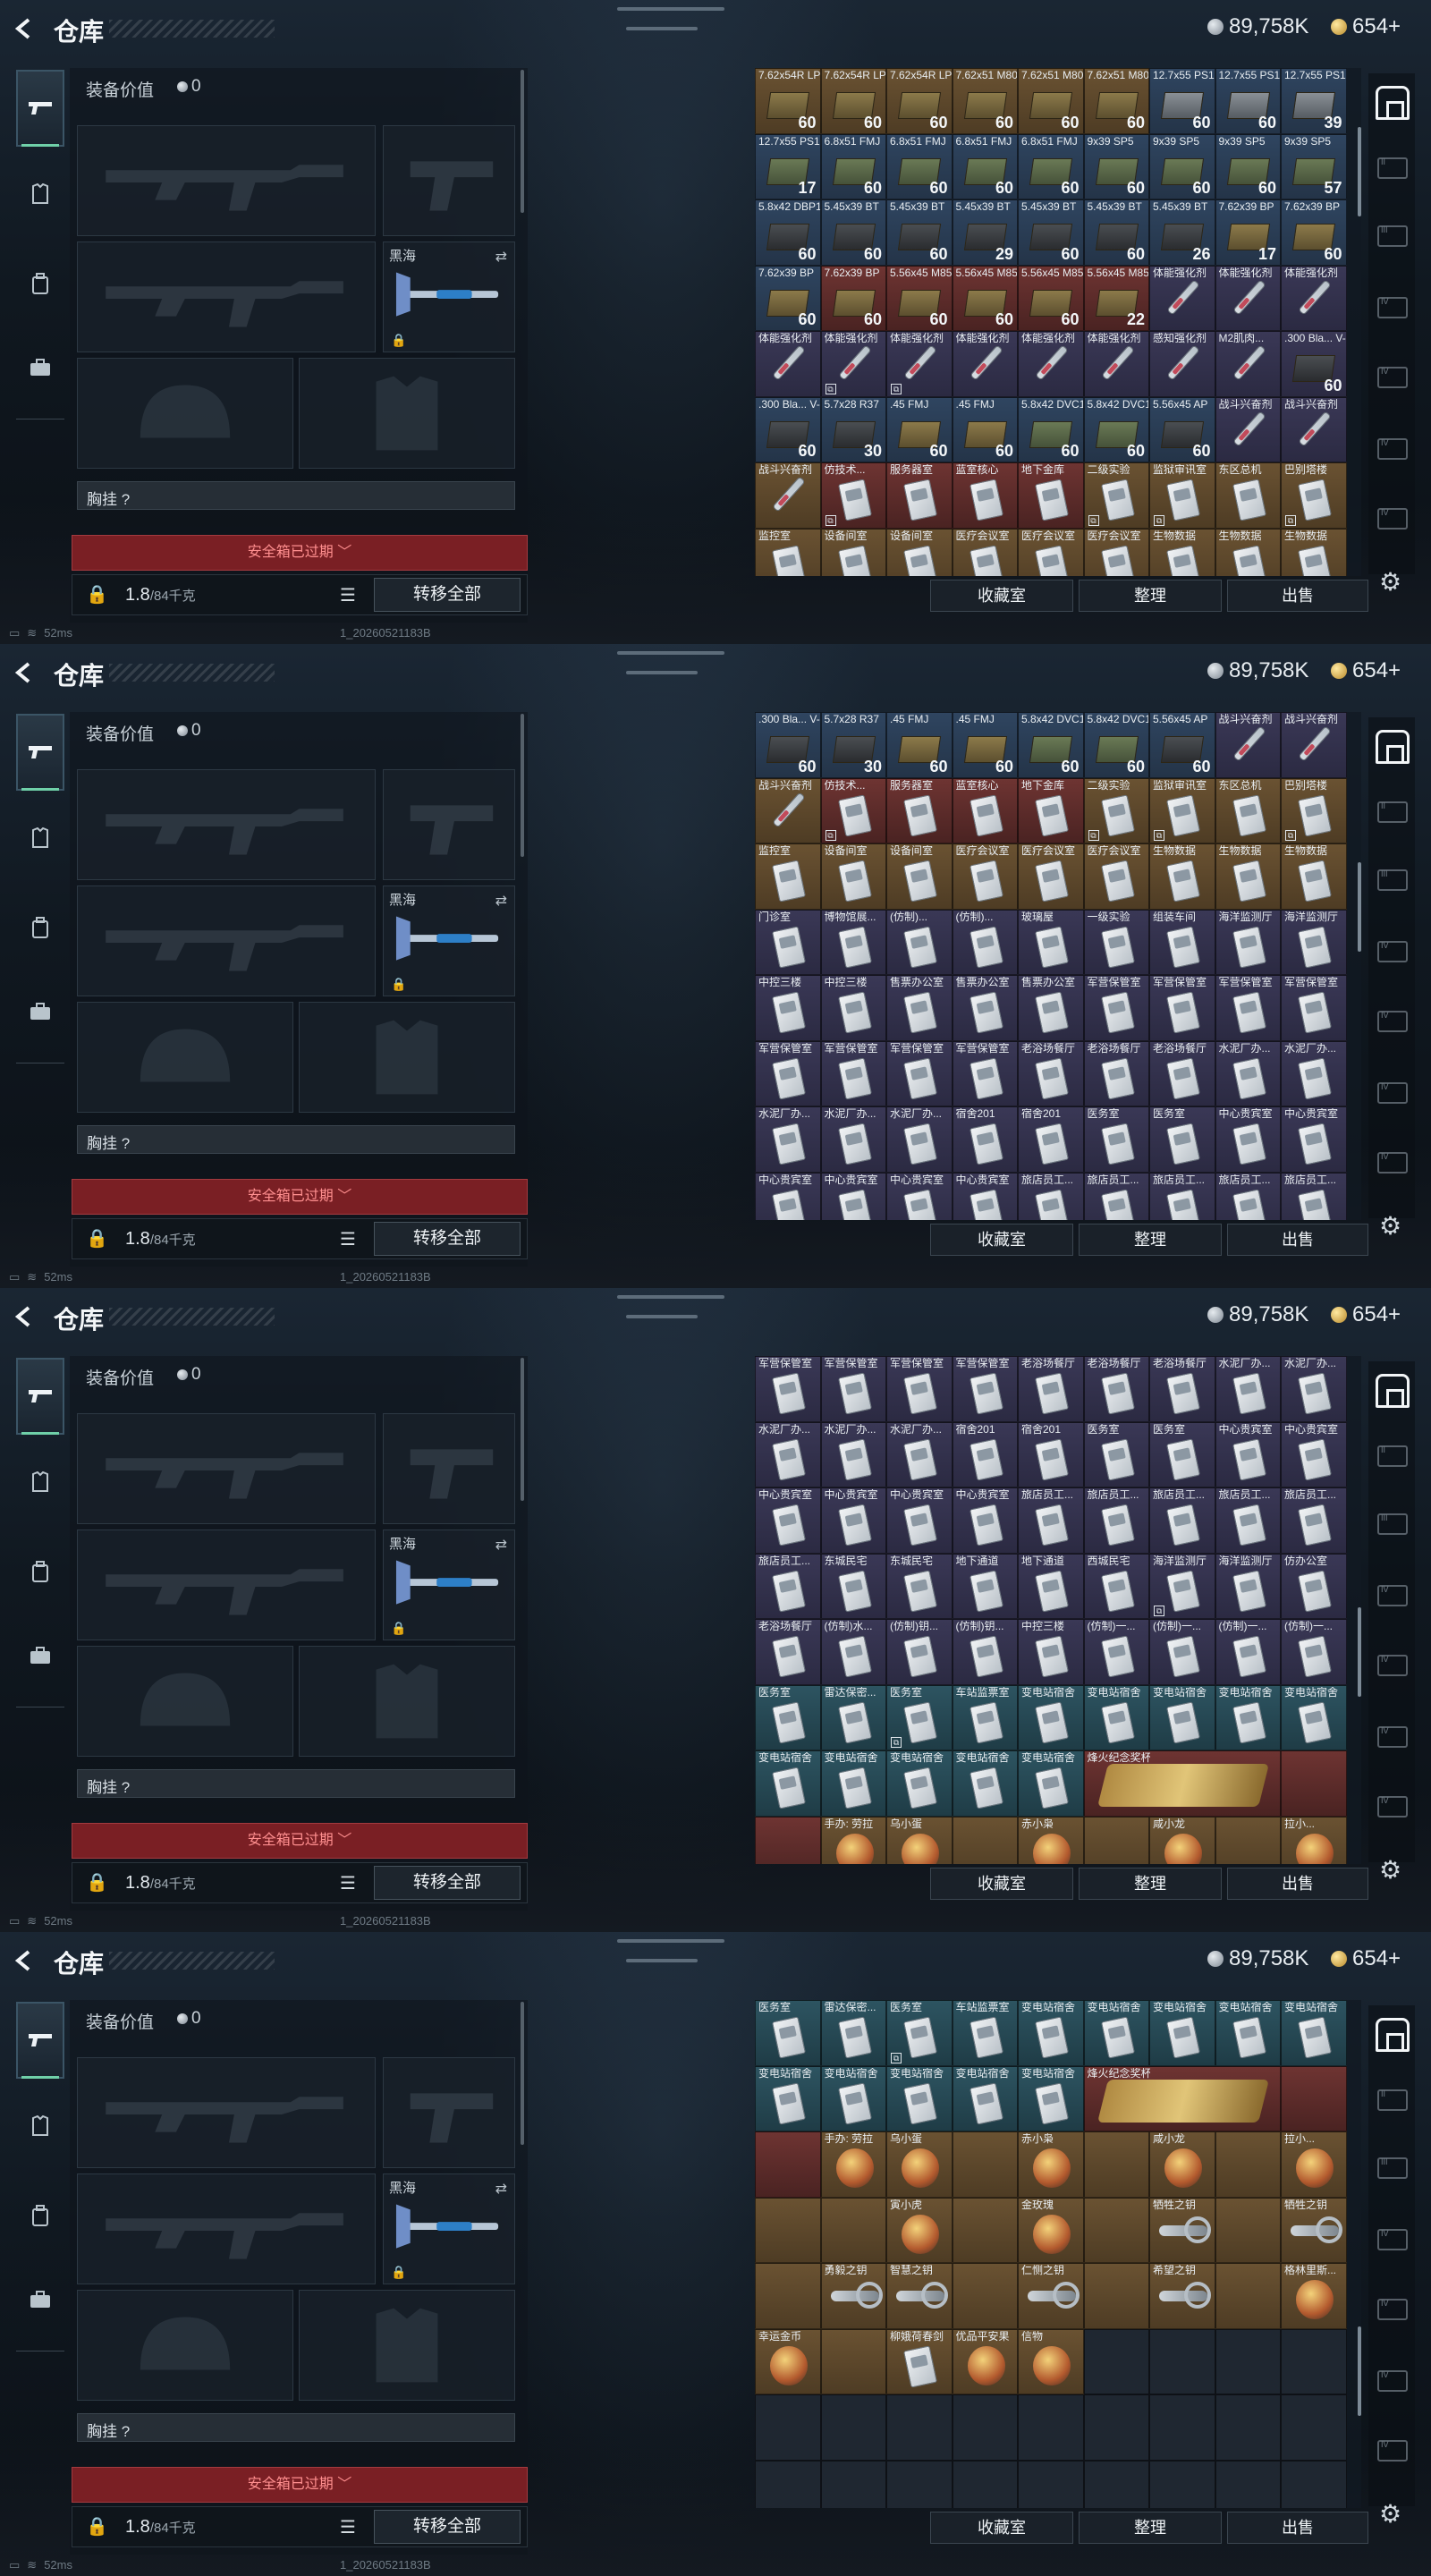  Describe the element at coordinates (1258, 1314) in the screenshot. I see `silver-currency: 89,758K` at that location.